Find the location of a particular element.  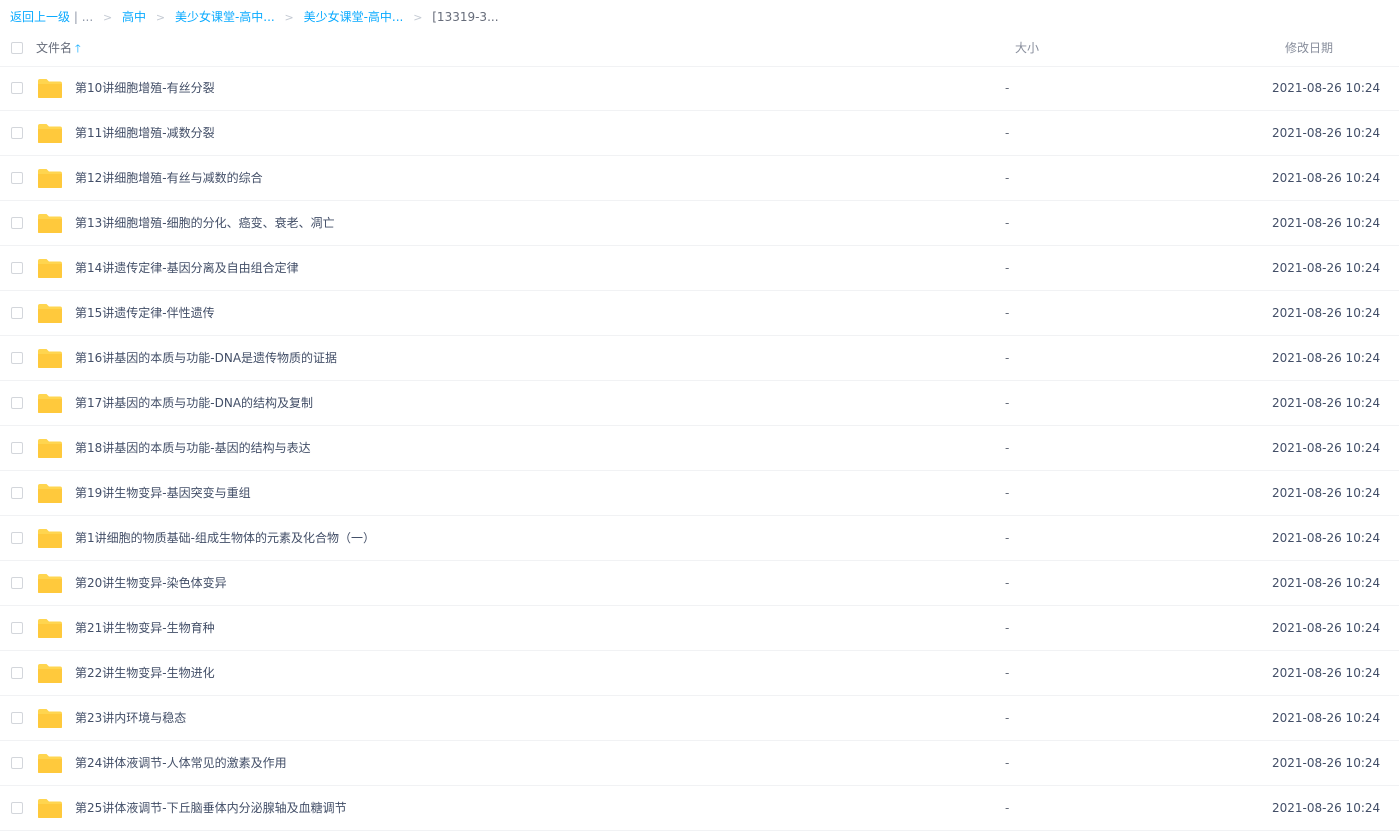

table-row: 第15讲遗传定律-伴性遗传 - 2021-08-26 10:24 is located at coordinates (699, 313).